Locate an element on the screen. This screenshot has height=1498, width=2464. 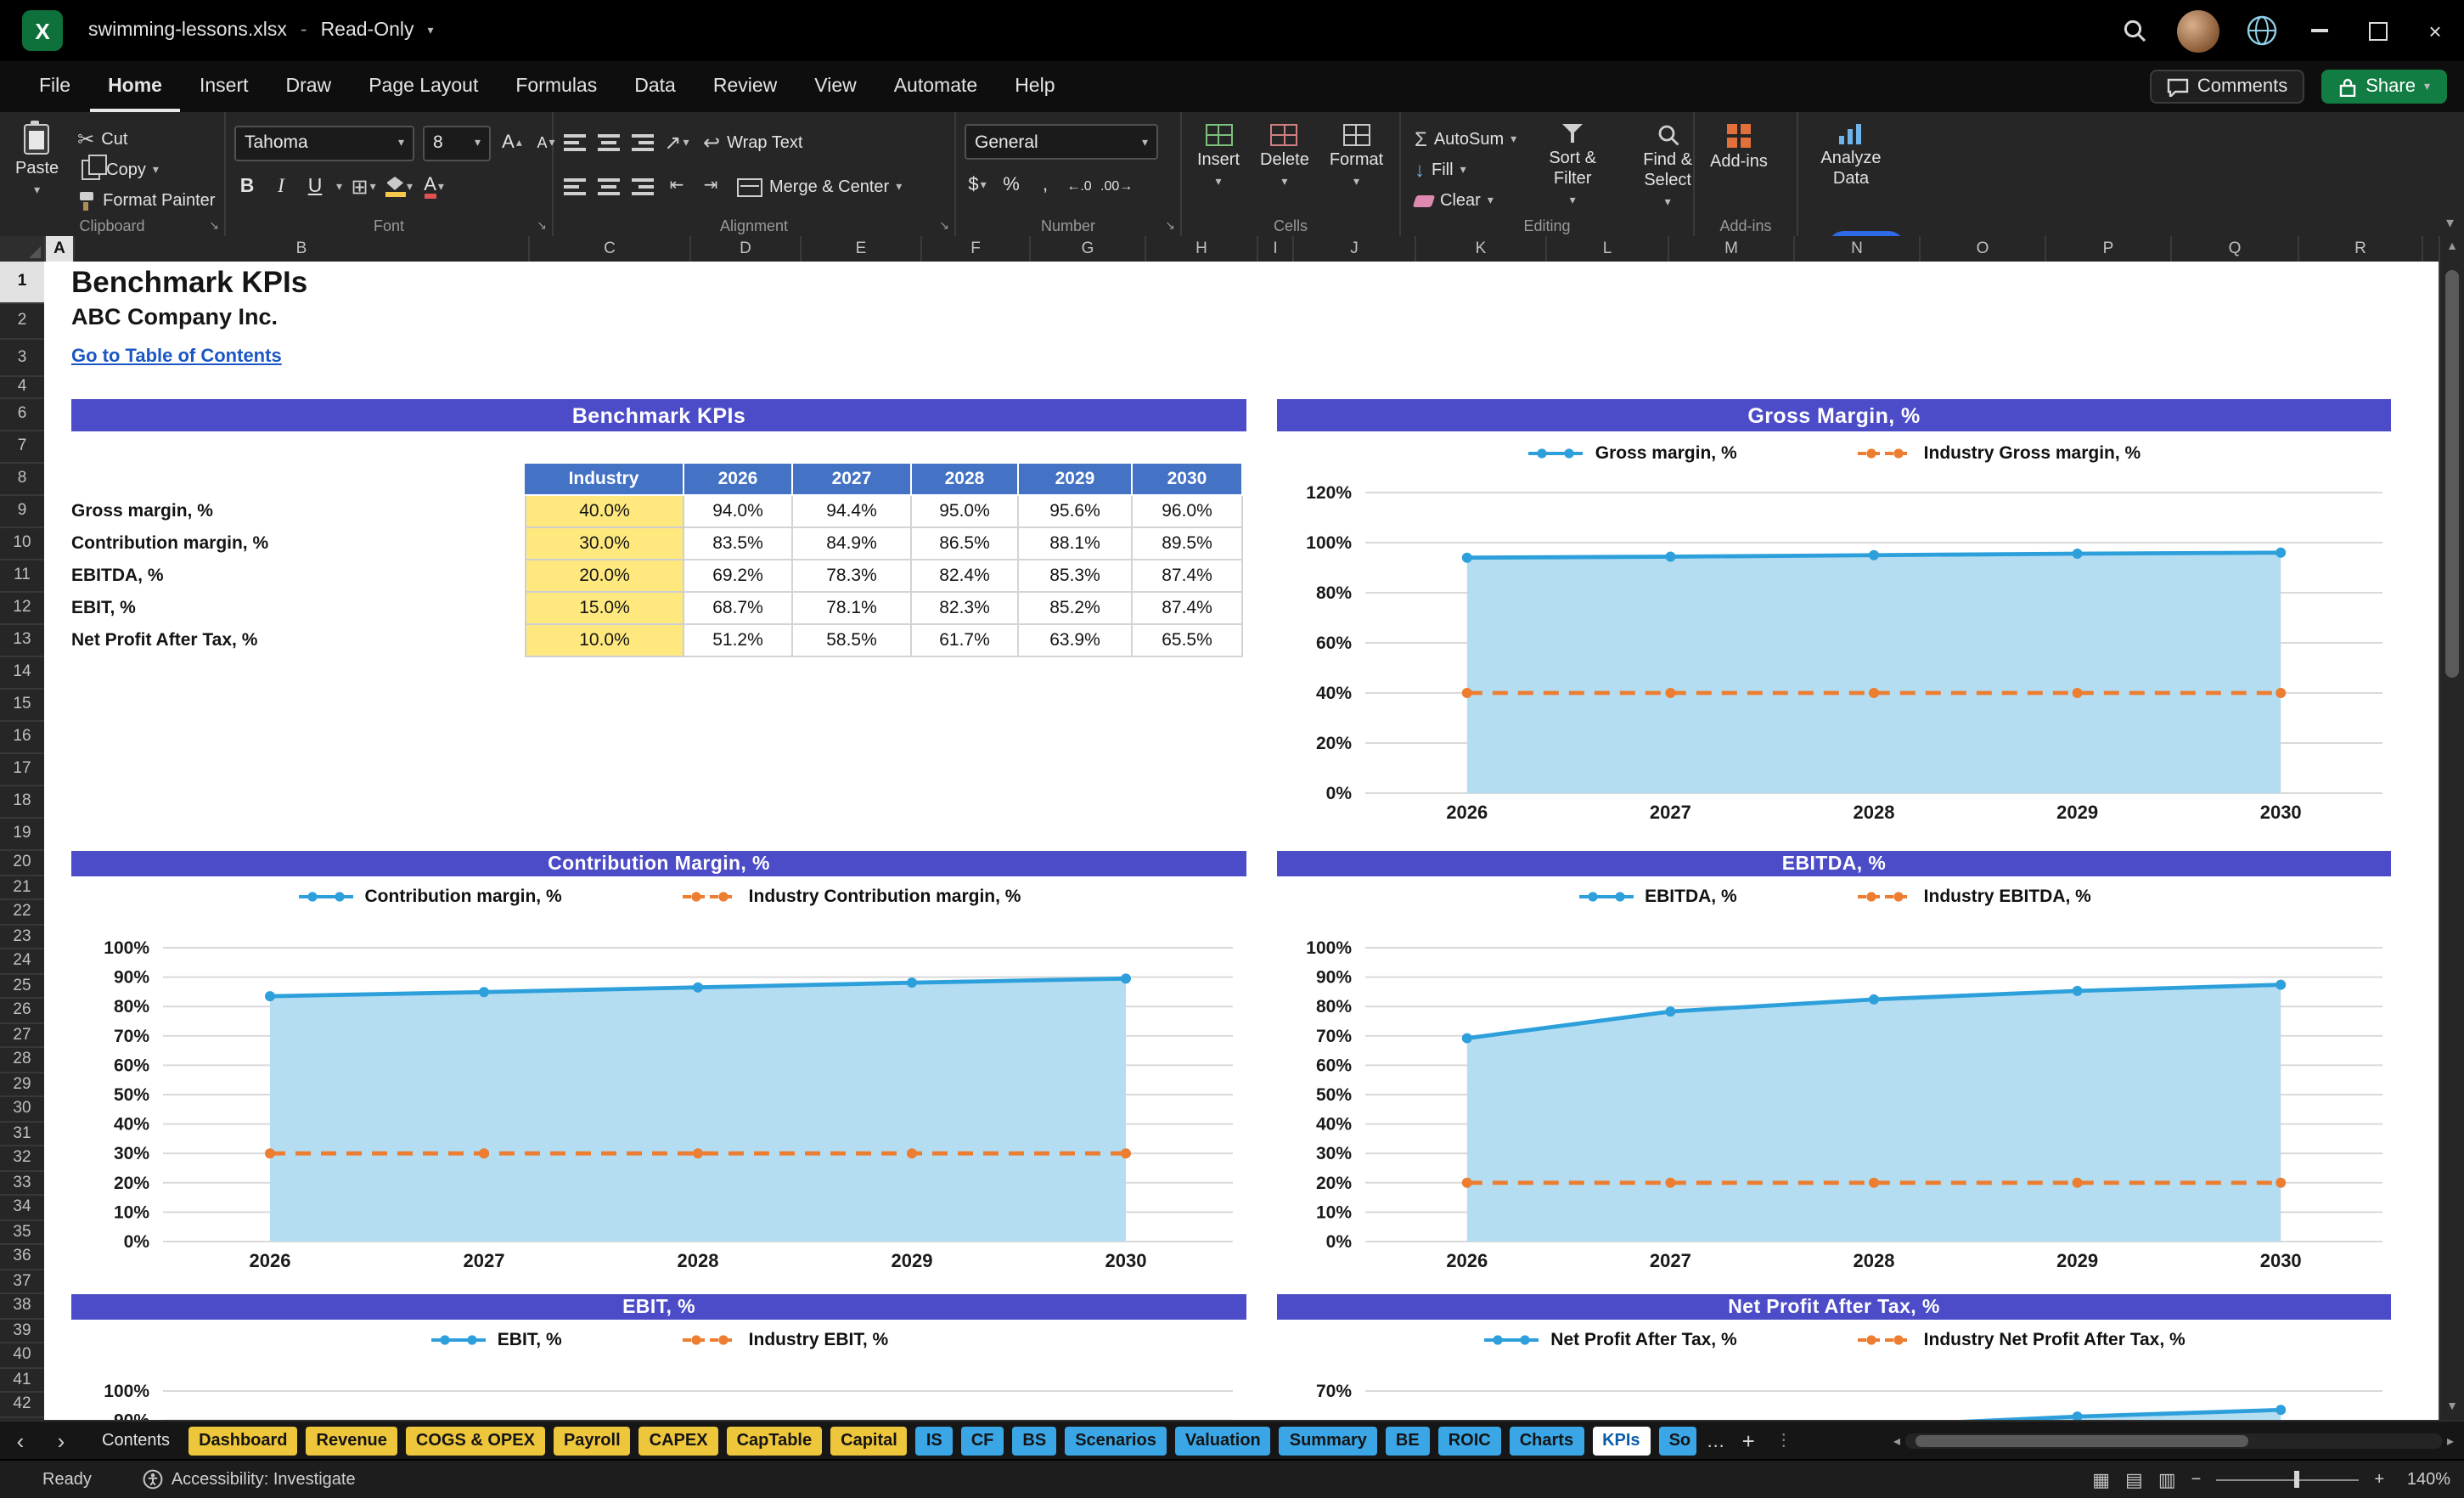
sheet-tab-valuation: Valuation is located at coordinates (1222, 1441).